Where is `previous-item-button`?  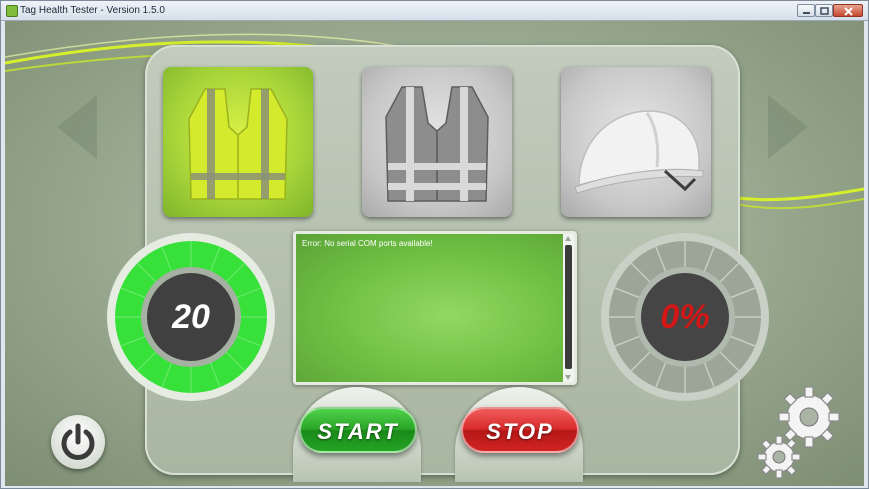 previous-item-button is located at coordinates (77, 127).